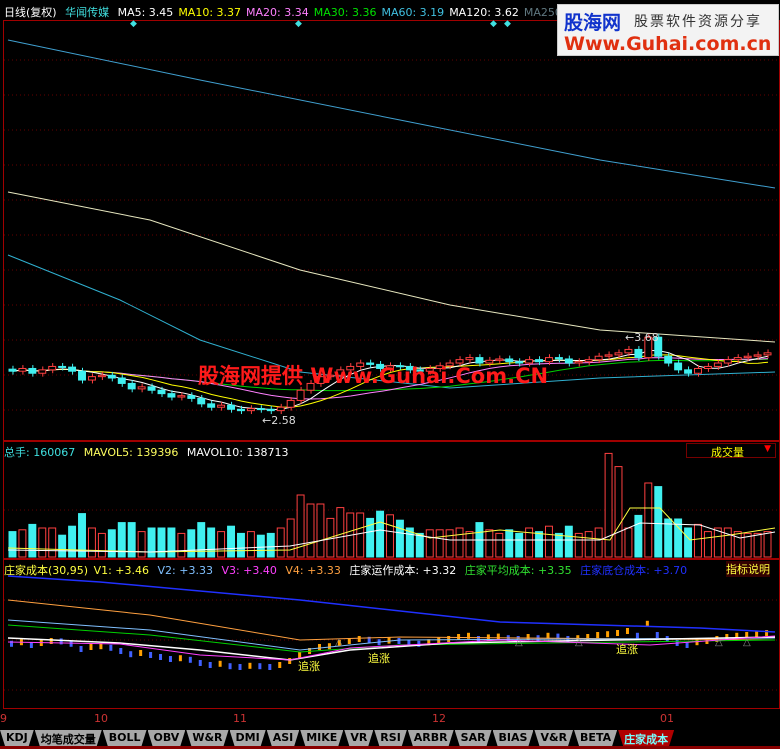  What do you see at coordinates (513, 738) in the screenshot?
I see `tab-12: BIAS` at bounding box center [513, 738].